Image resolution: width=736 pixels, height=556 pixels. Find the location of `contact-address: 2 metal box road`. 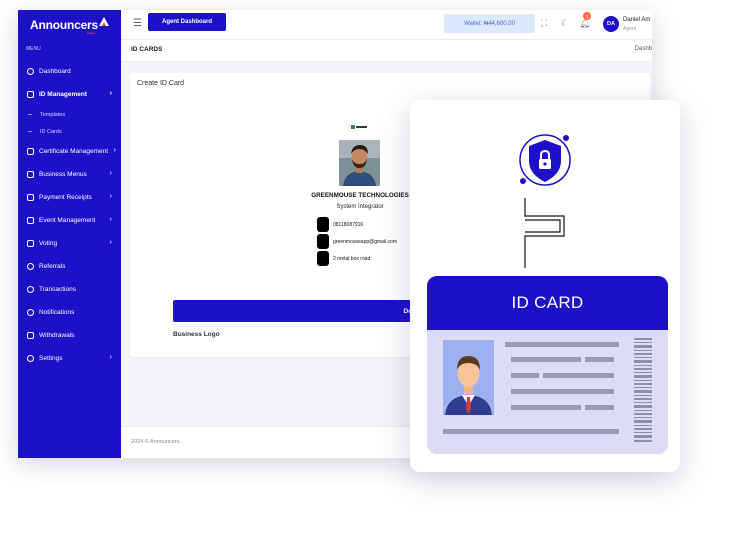

contact-address: 2 metal box road is located at coordinates (343, 258).